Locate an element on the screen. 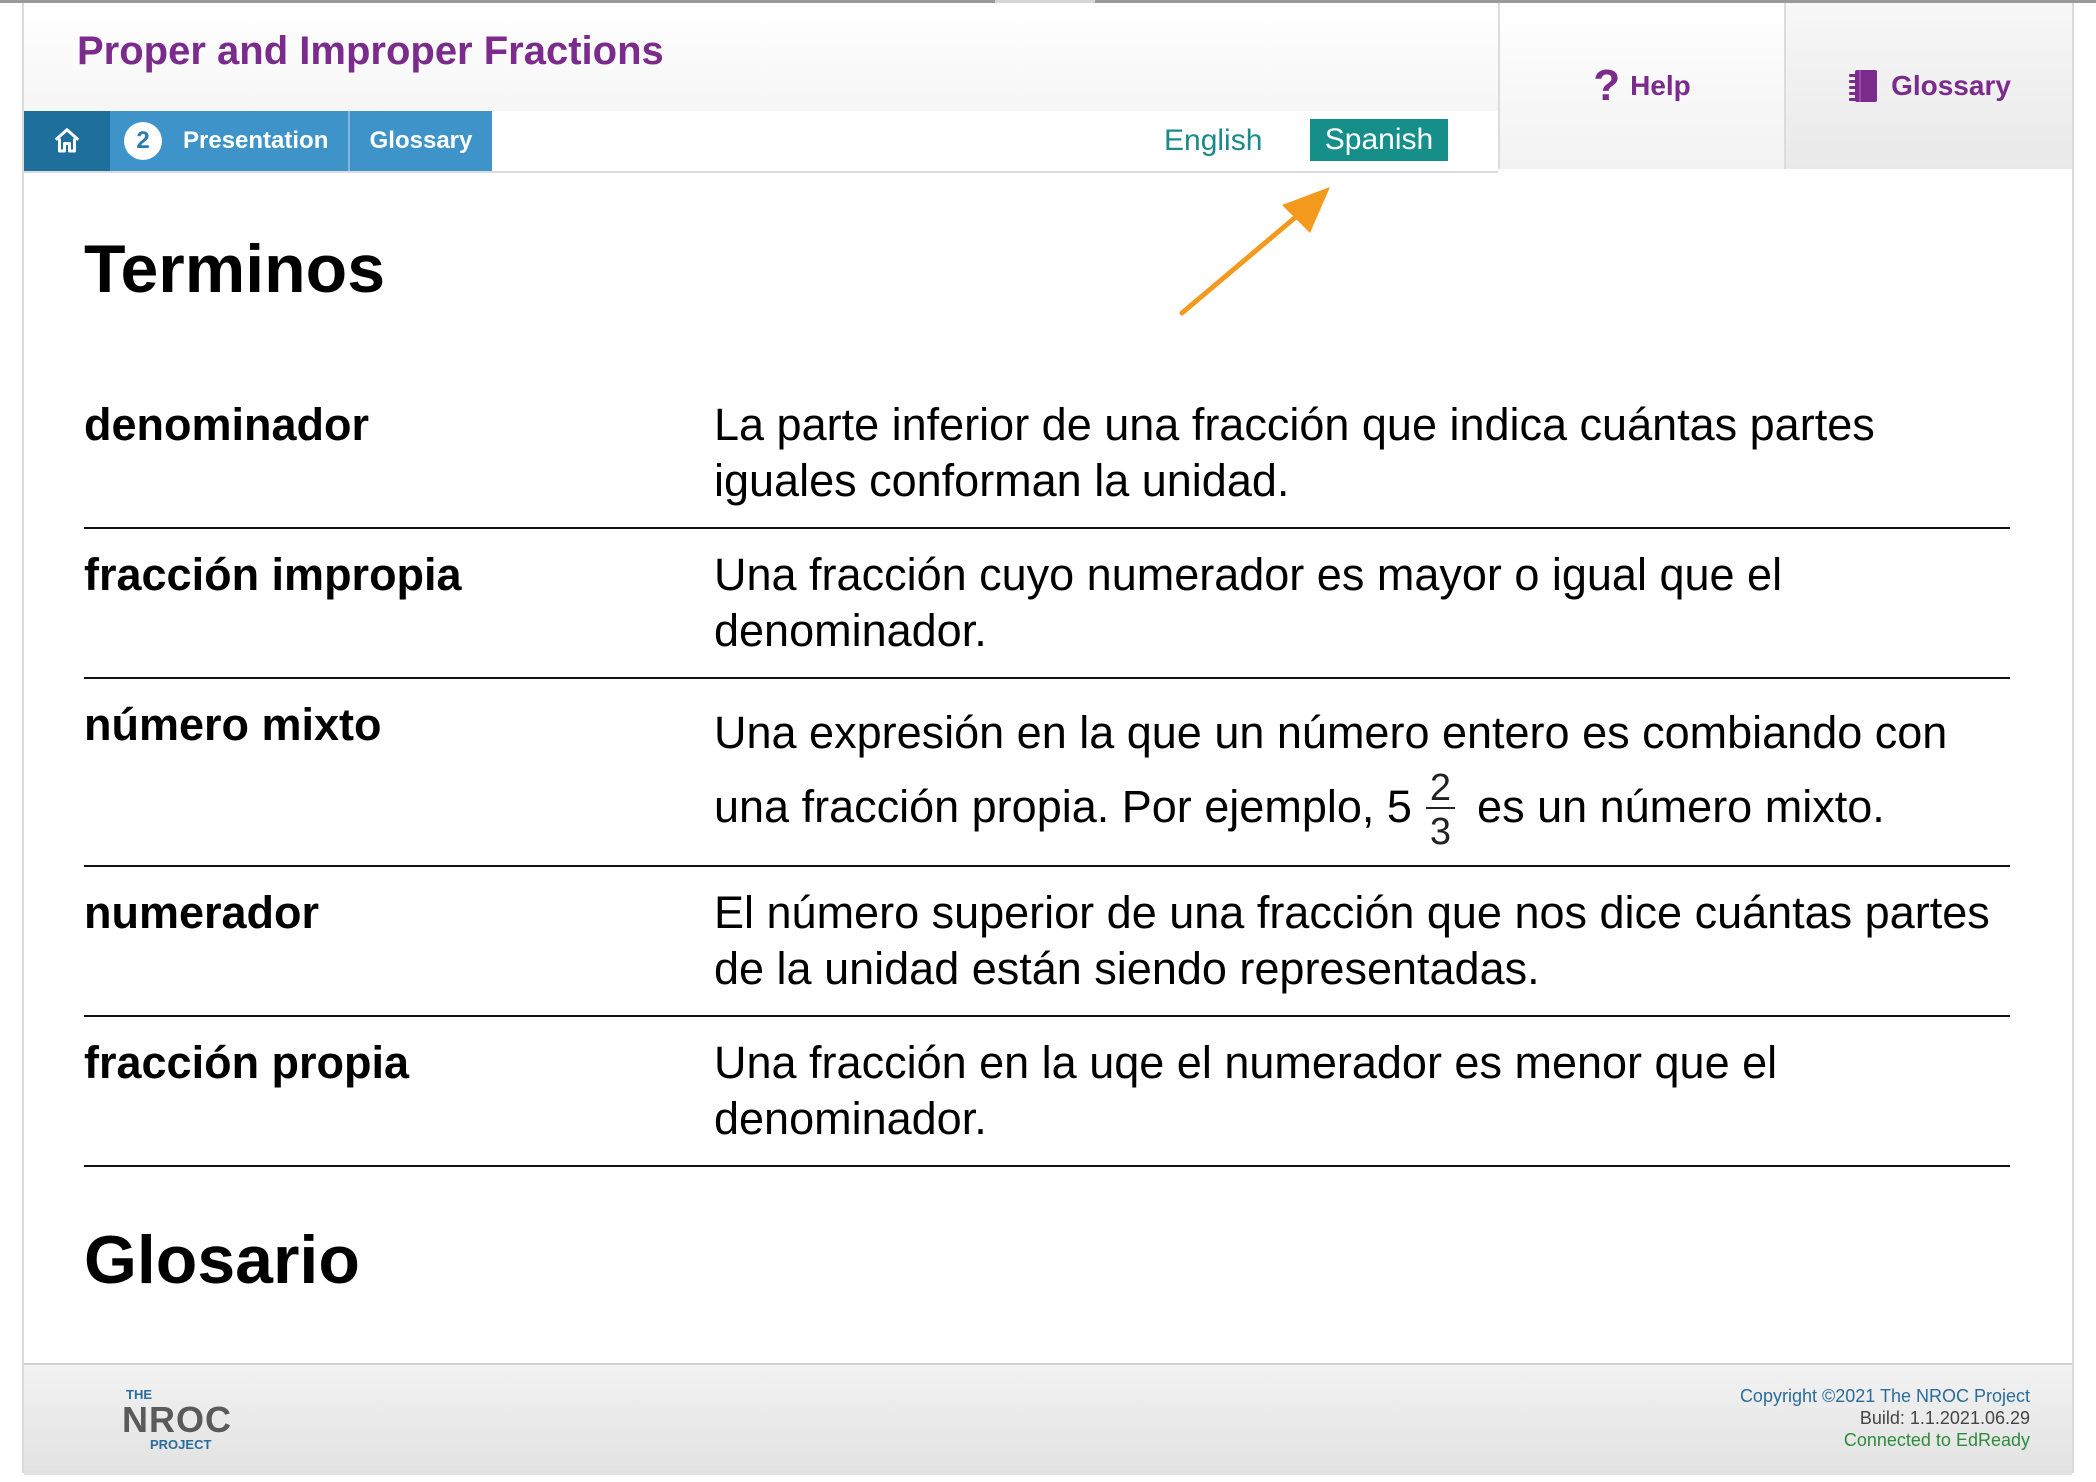 The width and height of the screenshot is (2096, 1482). connection-status: Connected to EdReady is located at coordinates (1936, 1440).